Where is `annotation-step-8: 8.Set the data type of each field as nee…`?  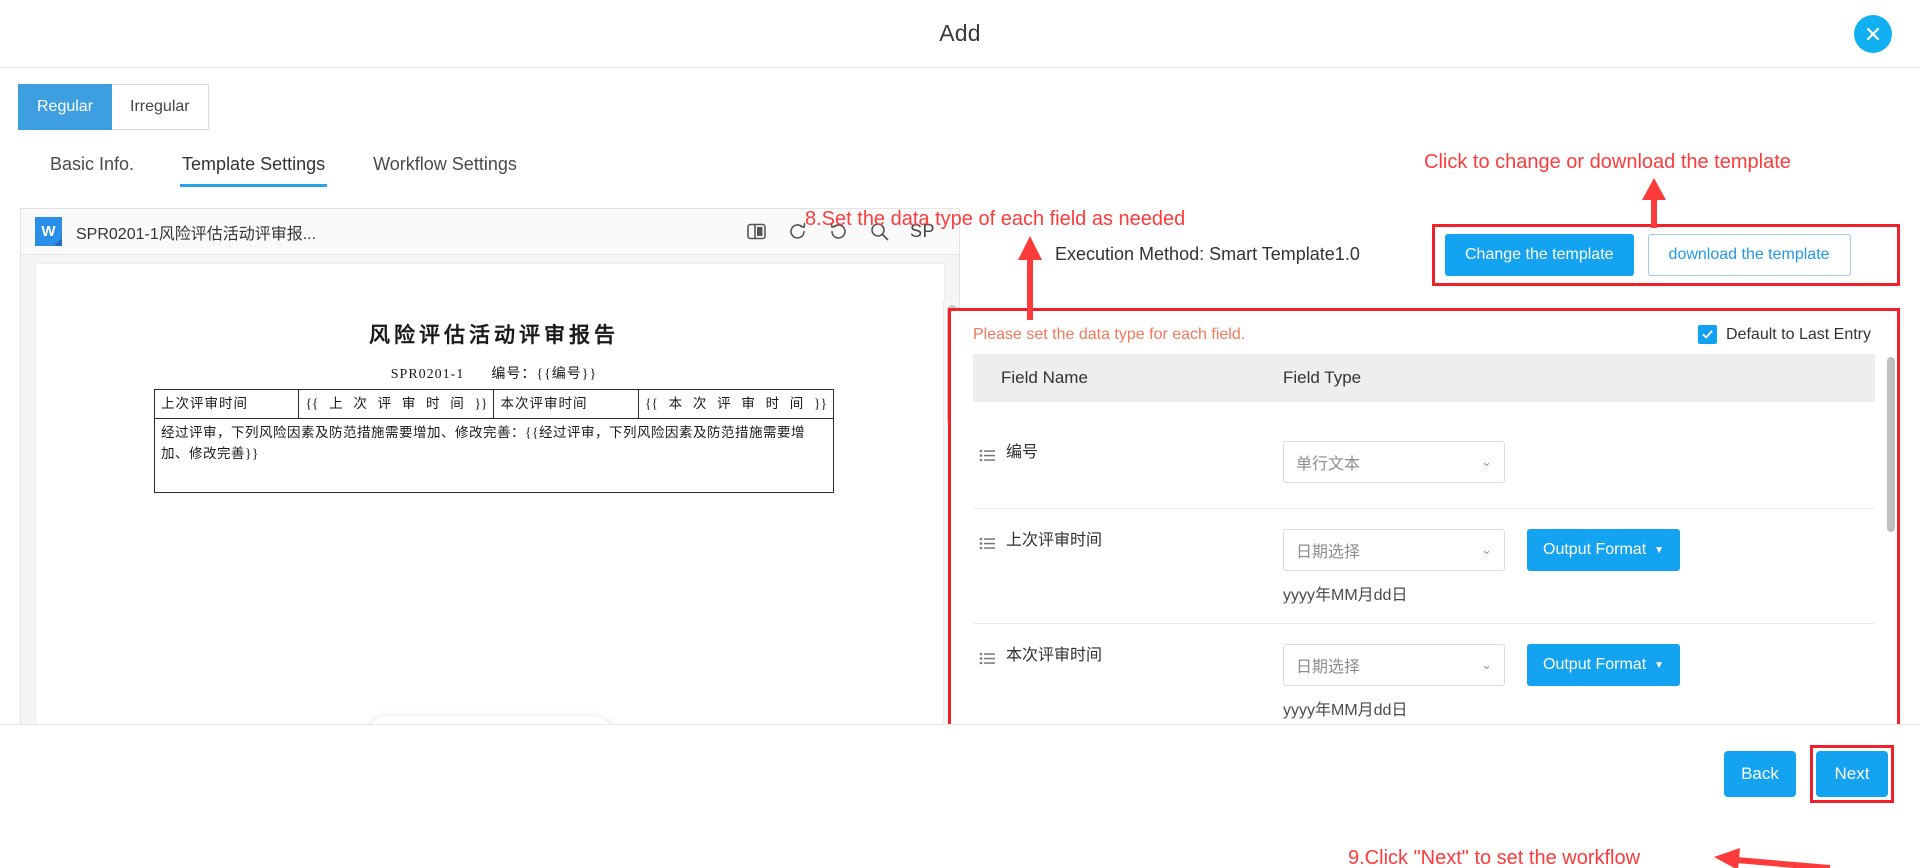 annotation-step-8: 8.Set the data type of each field as nee… is located at coordinates (995, 219).